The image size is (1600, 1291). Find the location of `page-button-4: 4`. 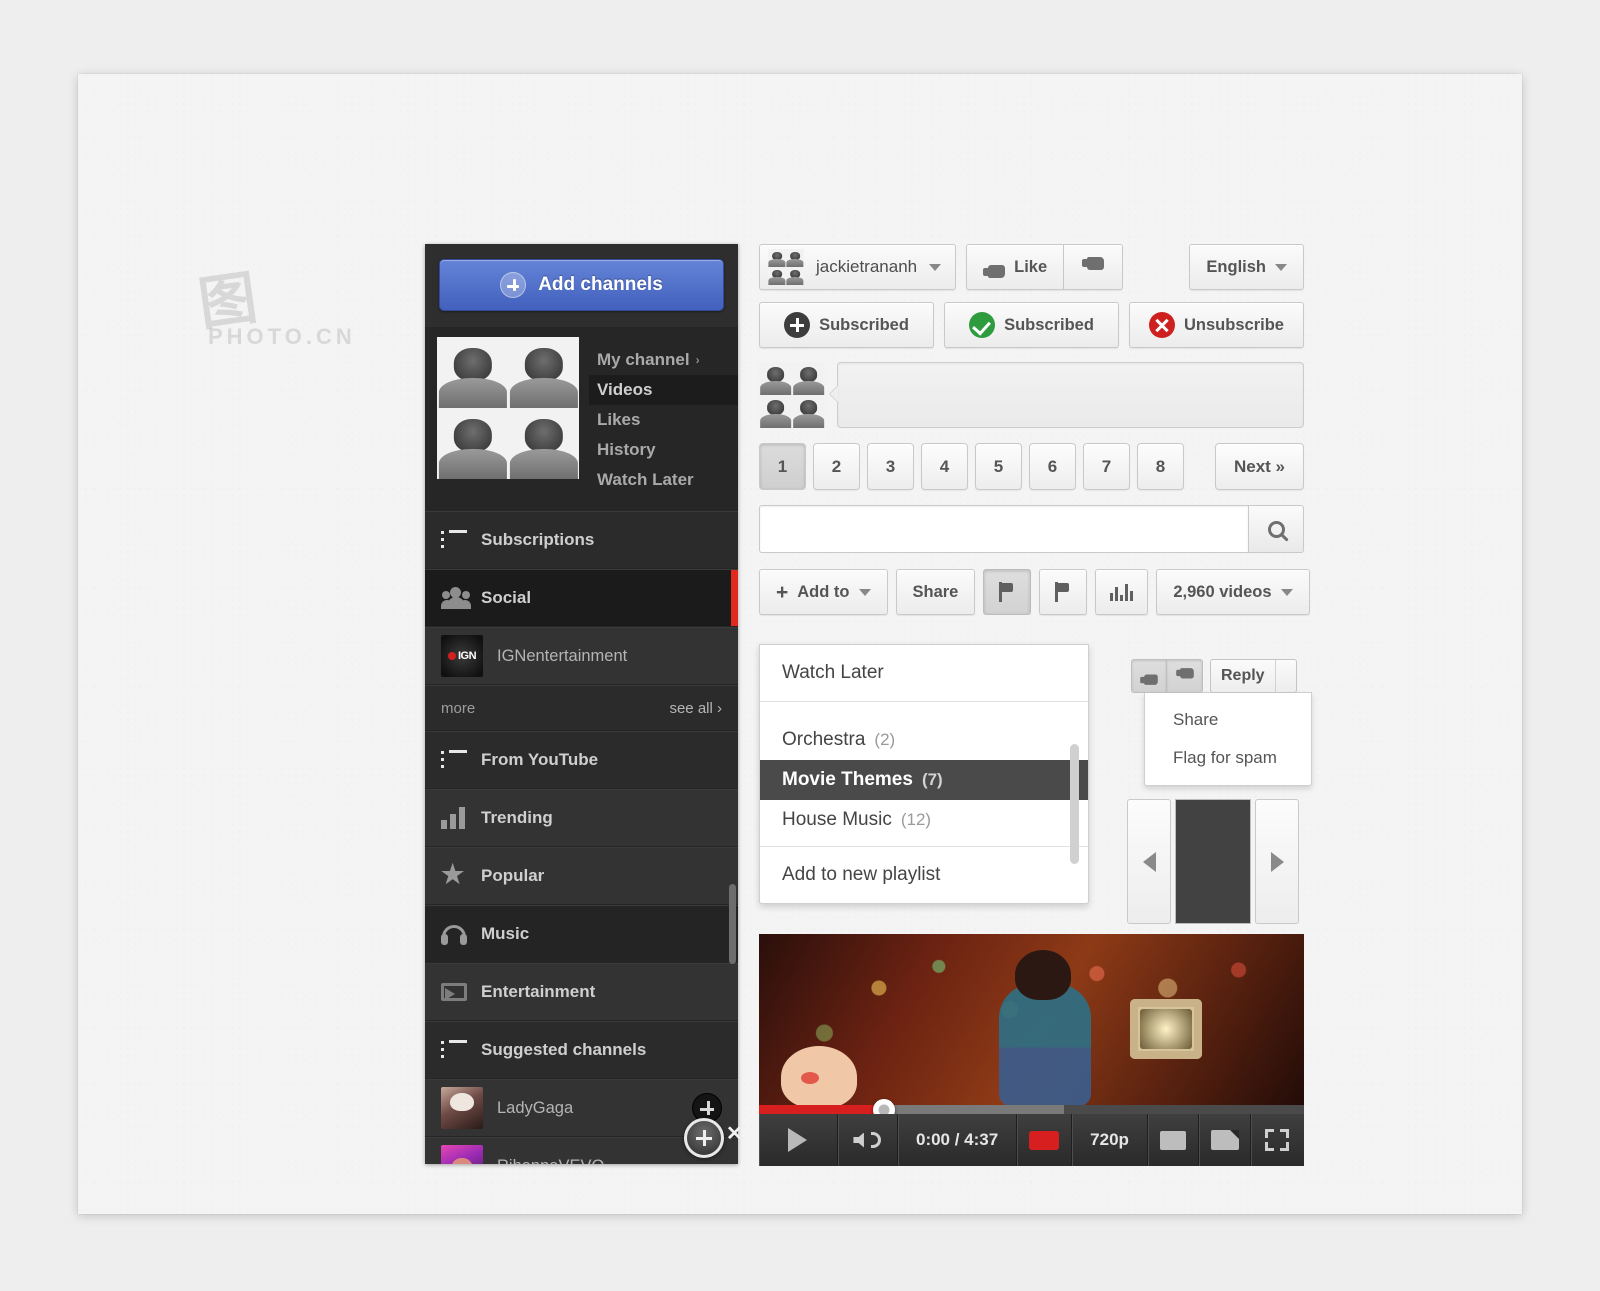

page-button-4: 4 is located at coordinates (944, 466).